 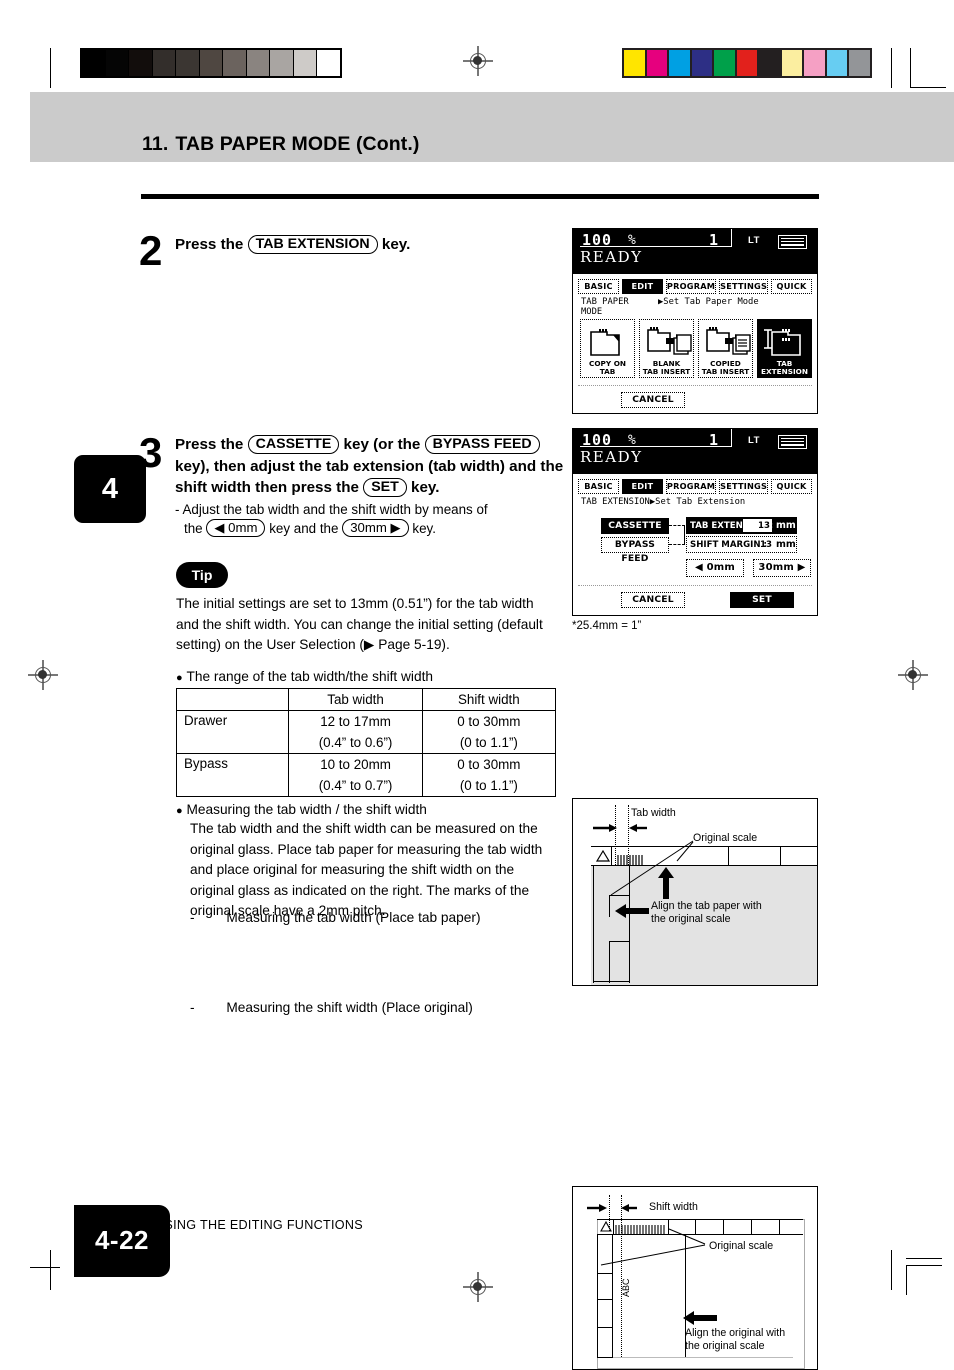 What do you see at coordinates (236, 528) in the screenshot?
I see `minus-0mm-key: ◀ 0mm` at bounding box center [236, 528].